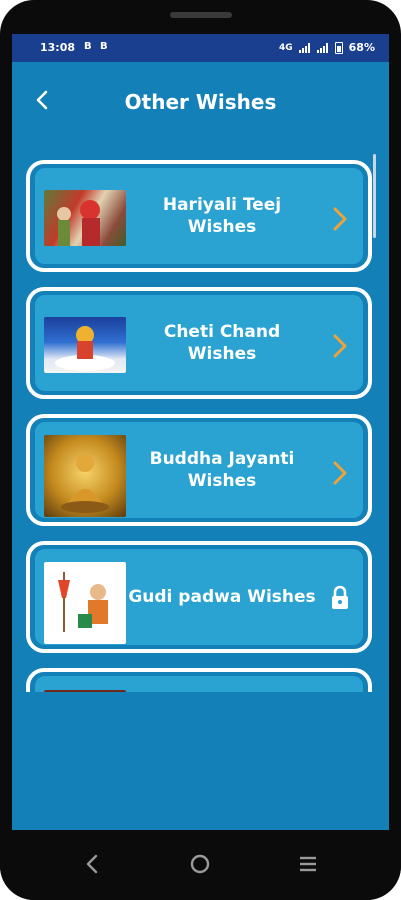 This screenshot has height=900, width=401. What do you see at coordinates (85, 483) in the screenshot?
I see `buddha-art-icon` at bounding box center [85, 483].